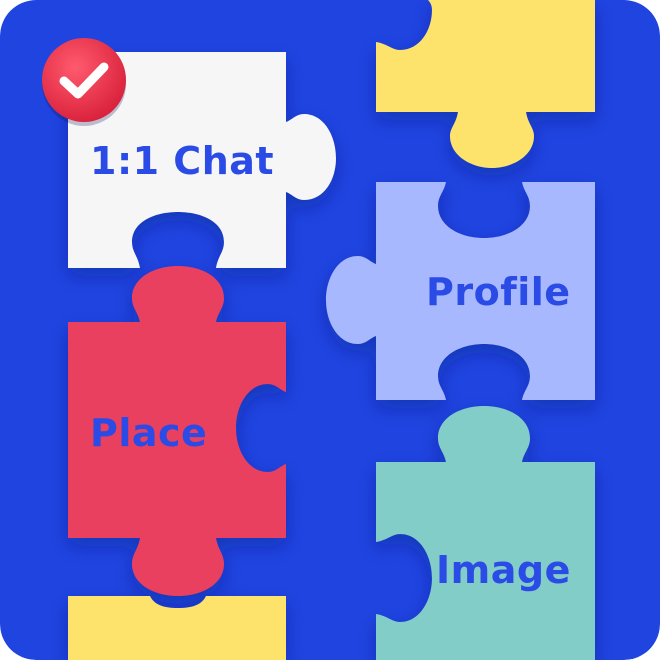  Describe the element at coordinates (503, 570) in the screenshot. I see `image-piece-label: Image` at that location.